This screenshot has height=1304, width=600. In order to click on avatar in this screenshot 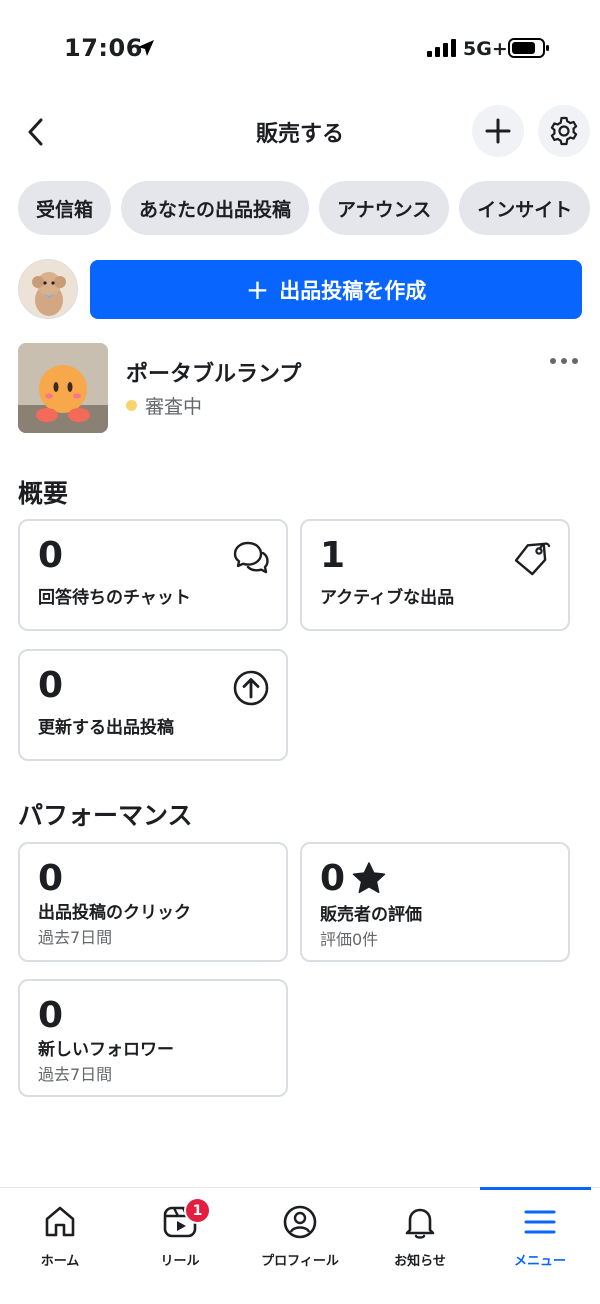, I will do `click(48, 289)`.